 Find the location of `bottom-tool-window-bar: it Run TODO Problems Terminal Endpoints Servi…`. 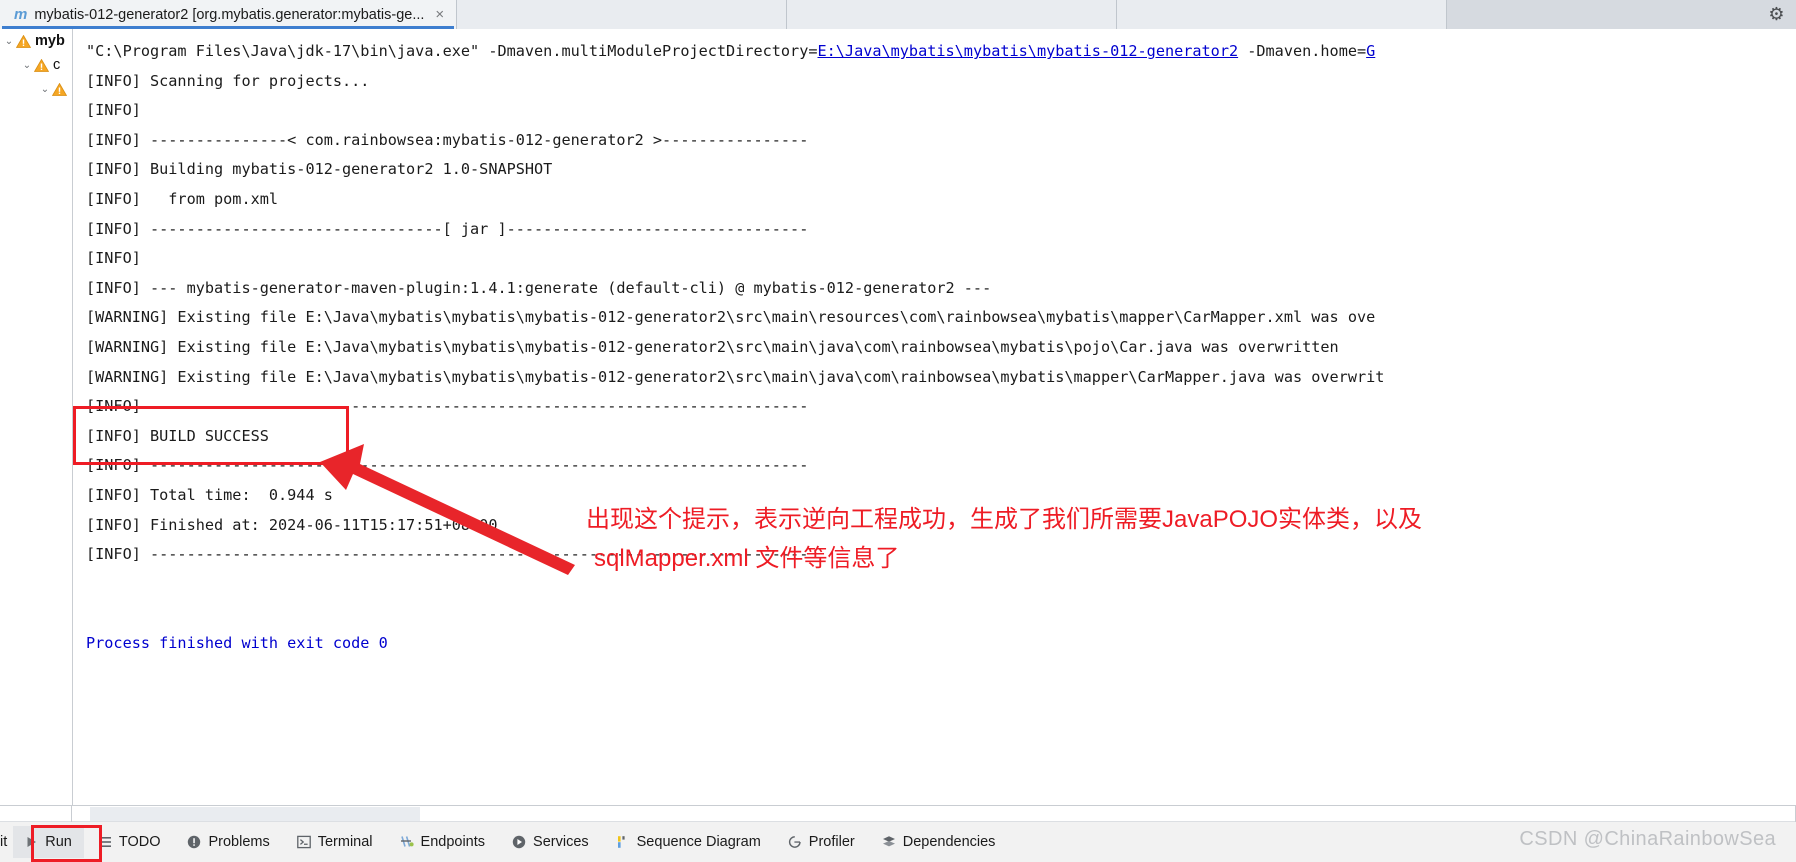

bottom-tool-window-bar: it Run TODO Problems Terminal Endpoints Servi… is located at coordinates (898, 833).